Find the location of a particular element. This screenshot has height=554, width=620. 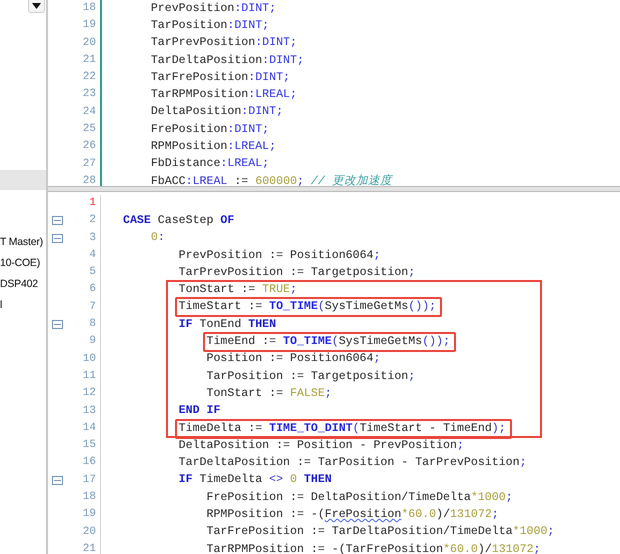

line-number: 5 is located at coordinates (92, 272).